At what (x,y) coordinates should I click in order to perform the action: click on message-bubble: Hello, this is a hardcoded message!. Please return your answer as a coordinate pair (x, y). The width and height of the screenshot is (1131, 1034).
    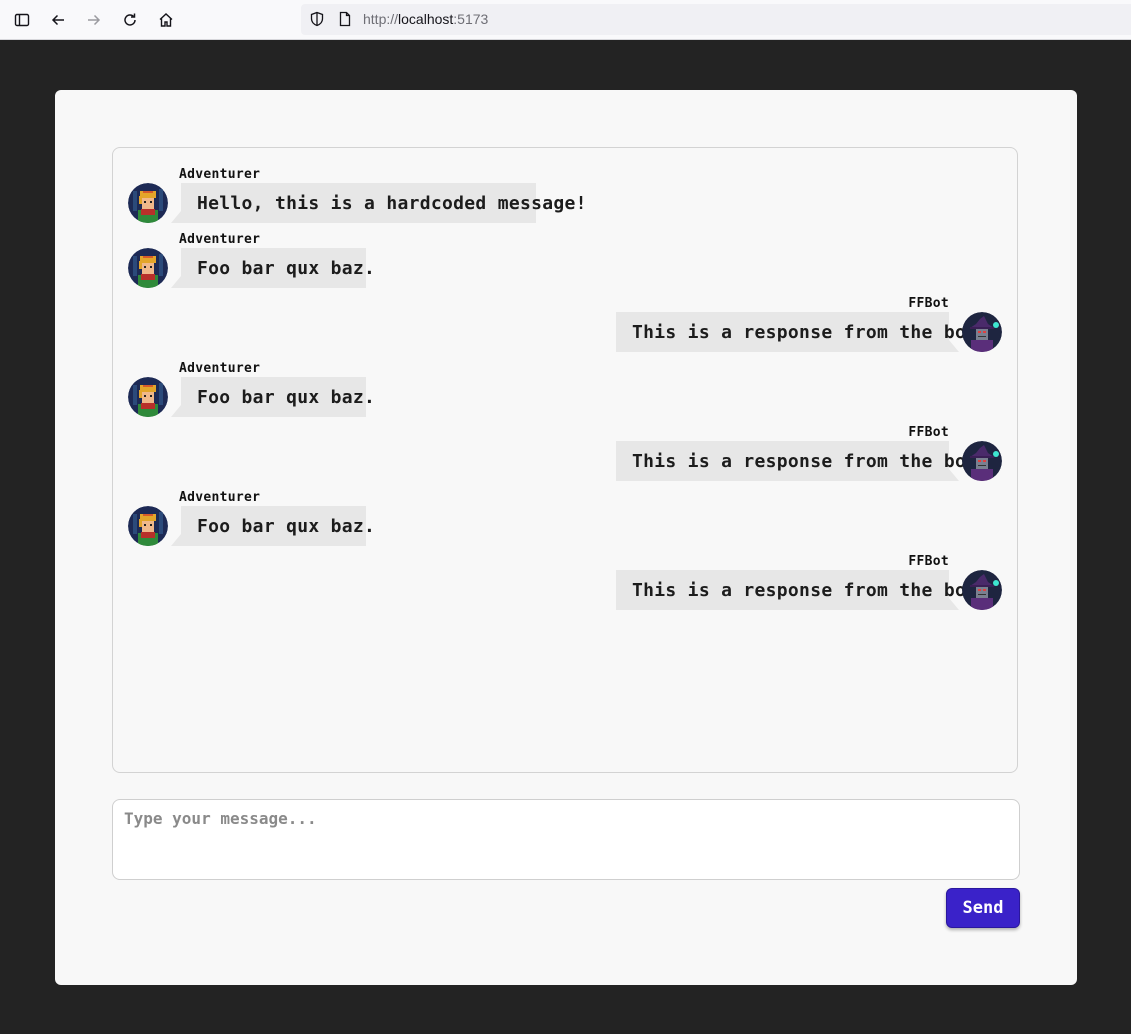
    Looking at the image, I should click on (378, 203).